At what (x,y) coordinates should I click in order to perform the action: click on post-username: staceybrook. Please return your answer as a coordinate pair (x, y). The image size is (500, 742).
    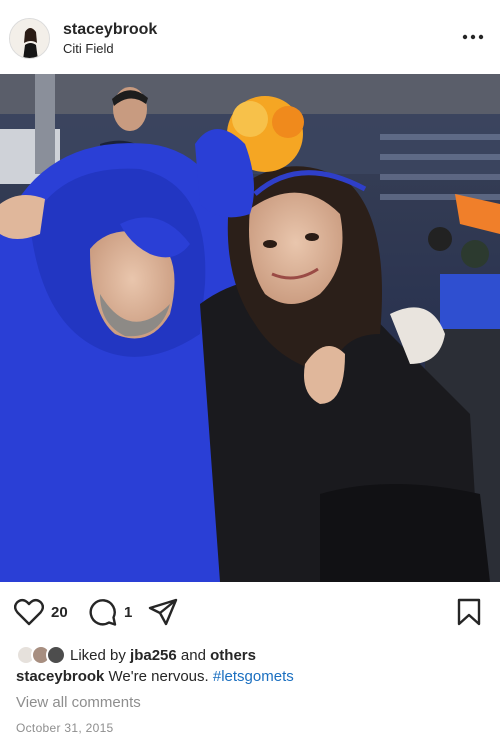
    Looking at the image, I should click on (110, 30).